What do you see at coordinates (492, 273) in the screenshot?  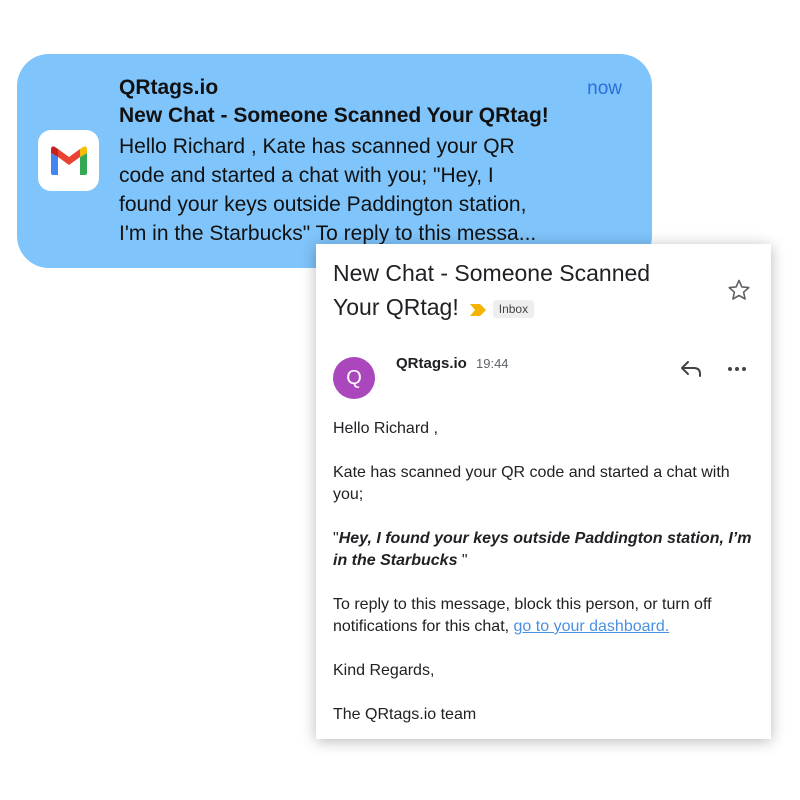 I see `email-subject-line: New Chat - Someone Scanned` at bounding box center [492, 273].